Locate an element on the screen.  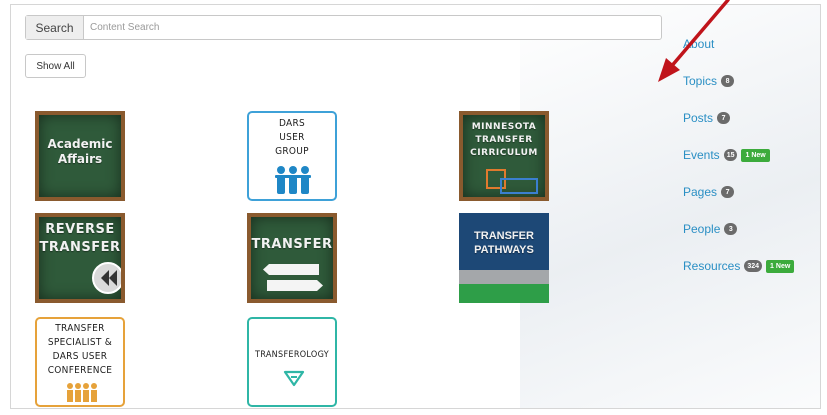
transferology-logo-icon is located at coordinates (294, 378).